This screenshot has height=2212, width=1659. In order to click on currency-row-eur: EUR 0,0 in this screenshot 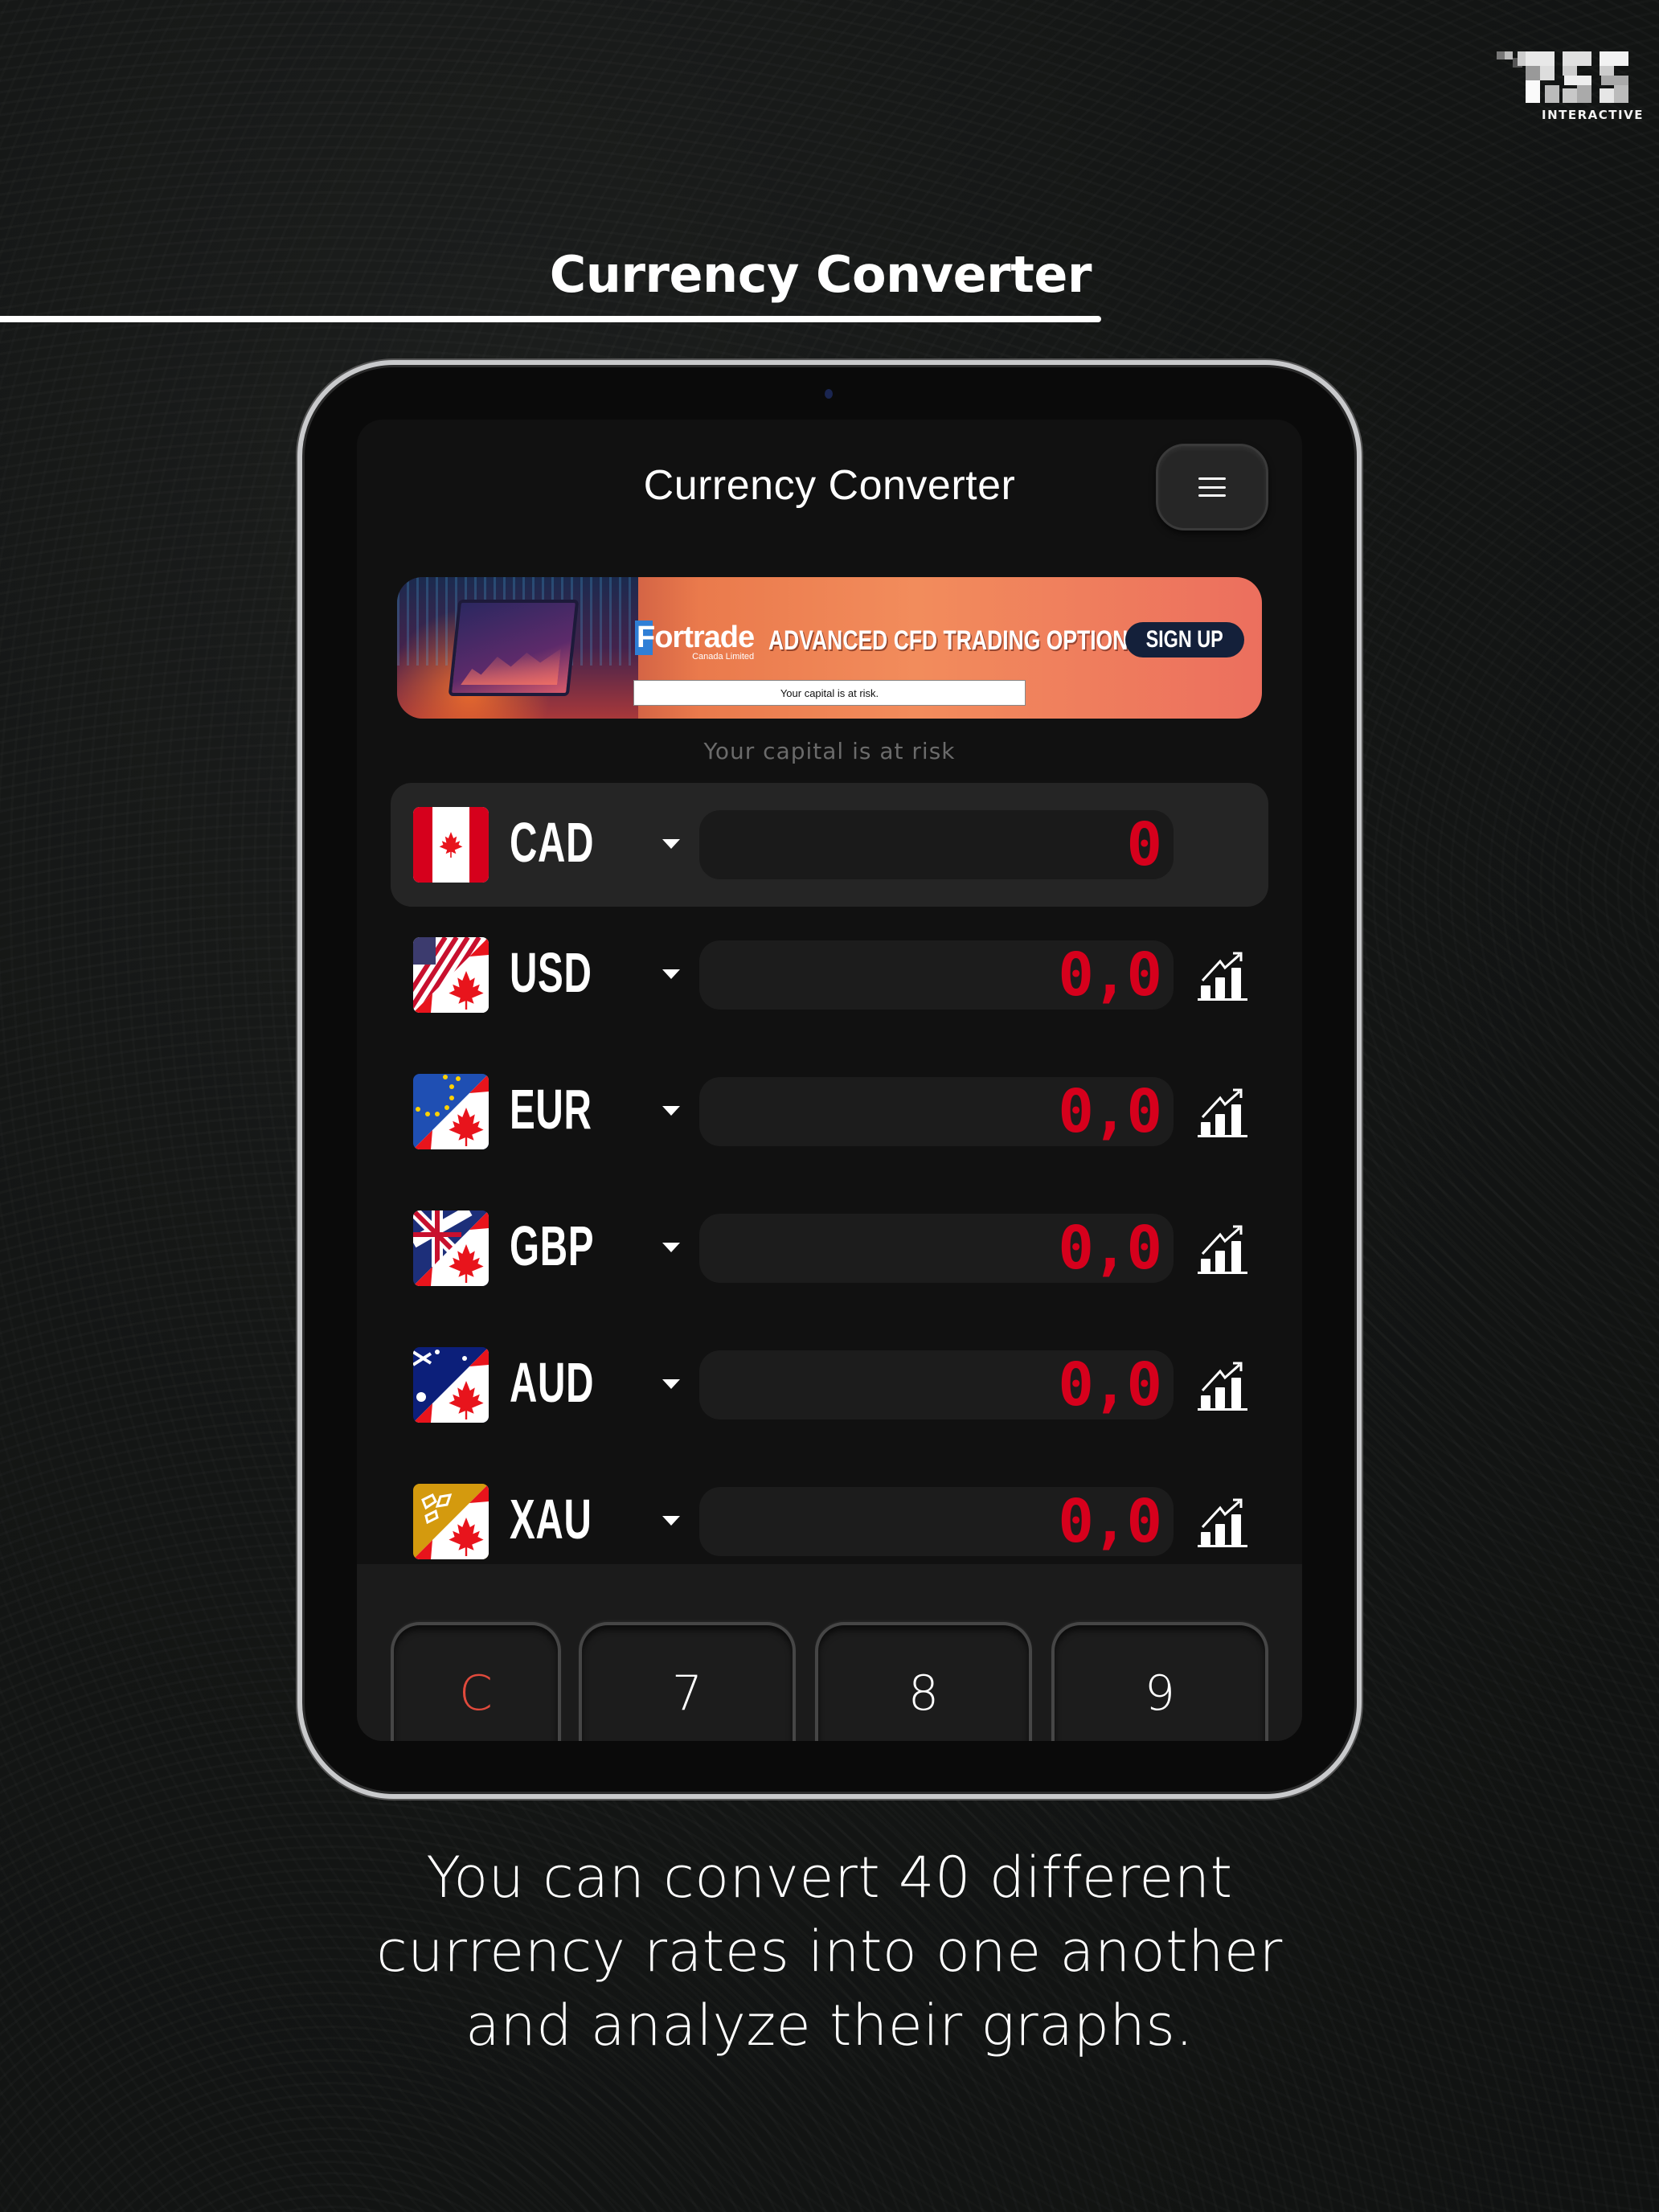, I will do `click(829, 1112)`.